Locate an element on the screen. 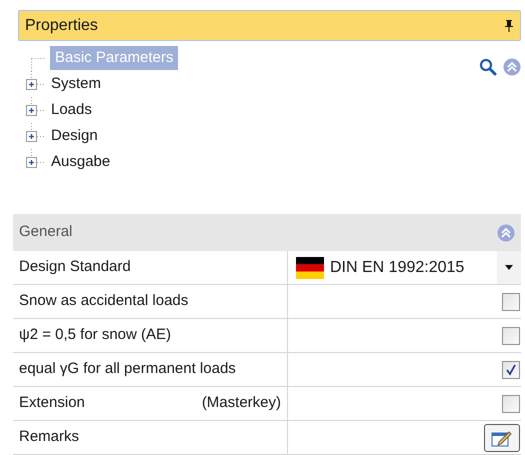 This screenshot has height=455, width=525. property-label: Extension is located at coordinates (52, 403).